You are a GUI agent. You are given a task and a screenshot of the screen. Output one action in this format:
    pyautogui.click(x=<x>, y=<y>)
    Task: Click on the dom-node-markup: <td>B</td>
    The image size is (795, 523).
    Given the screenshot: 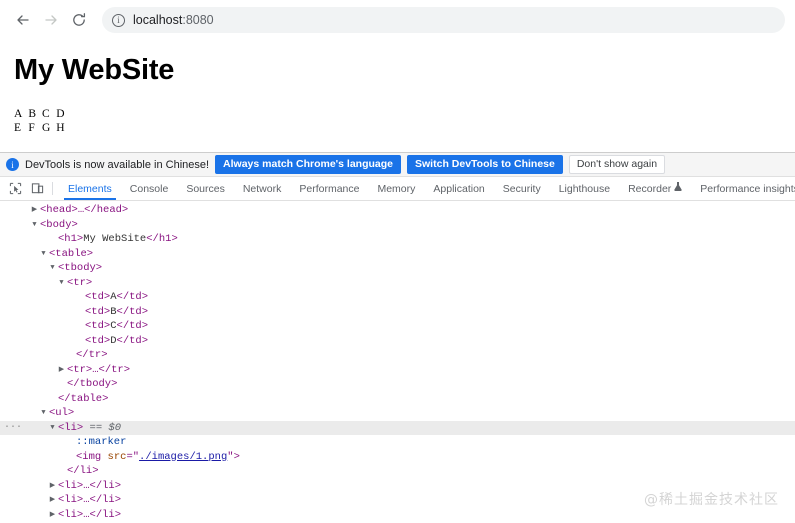 What is the action you would take?
    pyautogui.click(x=117, y=311)
    